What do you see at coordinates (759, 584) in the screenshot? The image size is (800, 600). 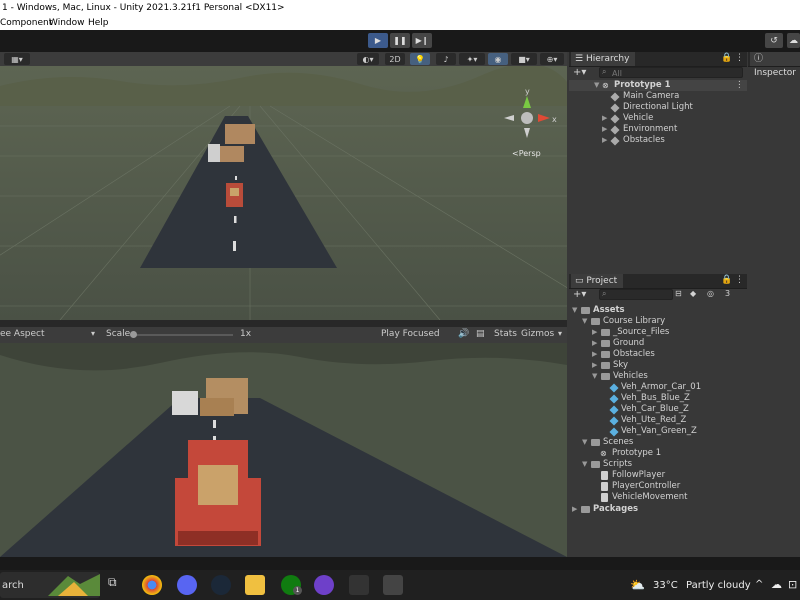 I see `tray-chevron-icon: ^` at bounding box center [759, 584].